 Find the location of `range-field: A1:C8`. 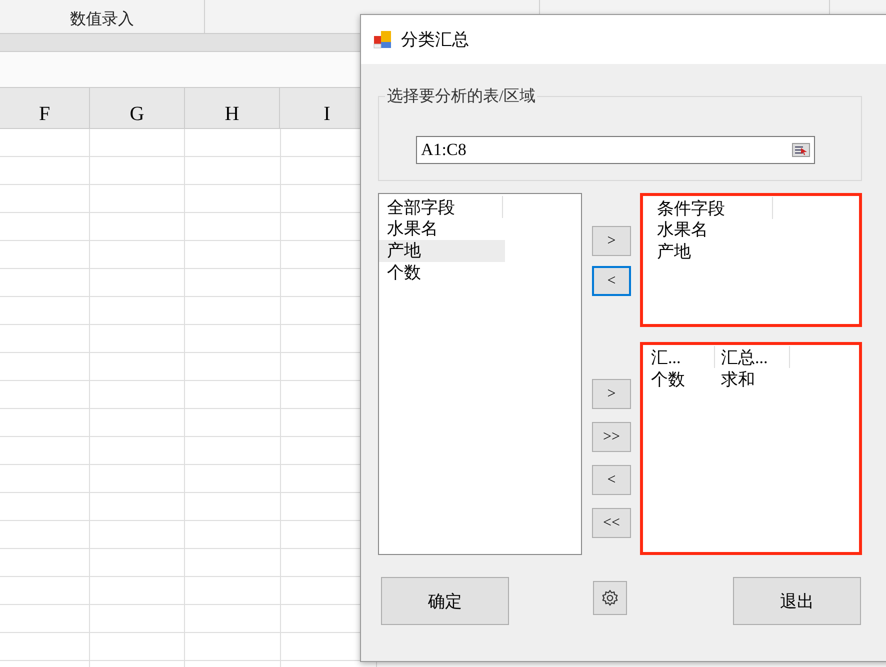

range-field: A1:C8 is located at coordinates (615, 150).